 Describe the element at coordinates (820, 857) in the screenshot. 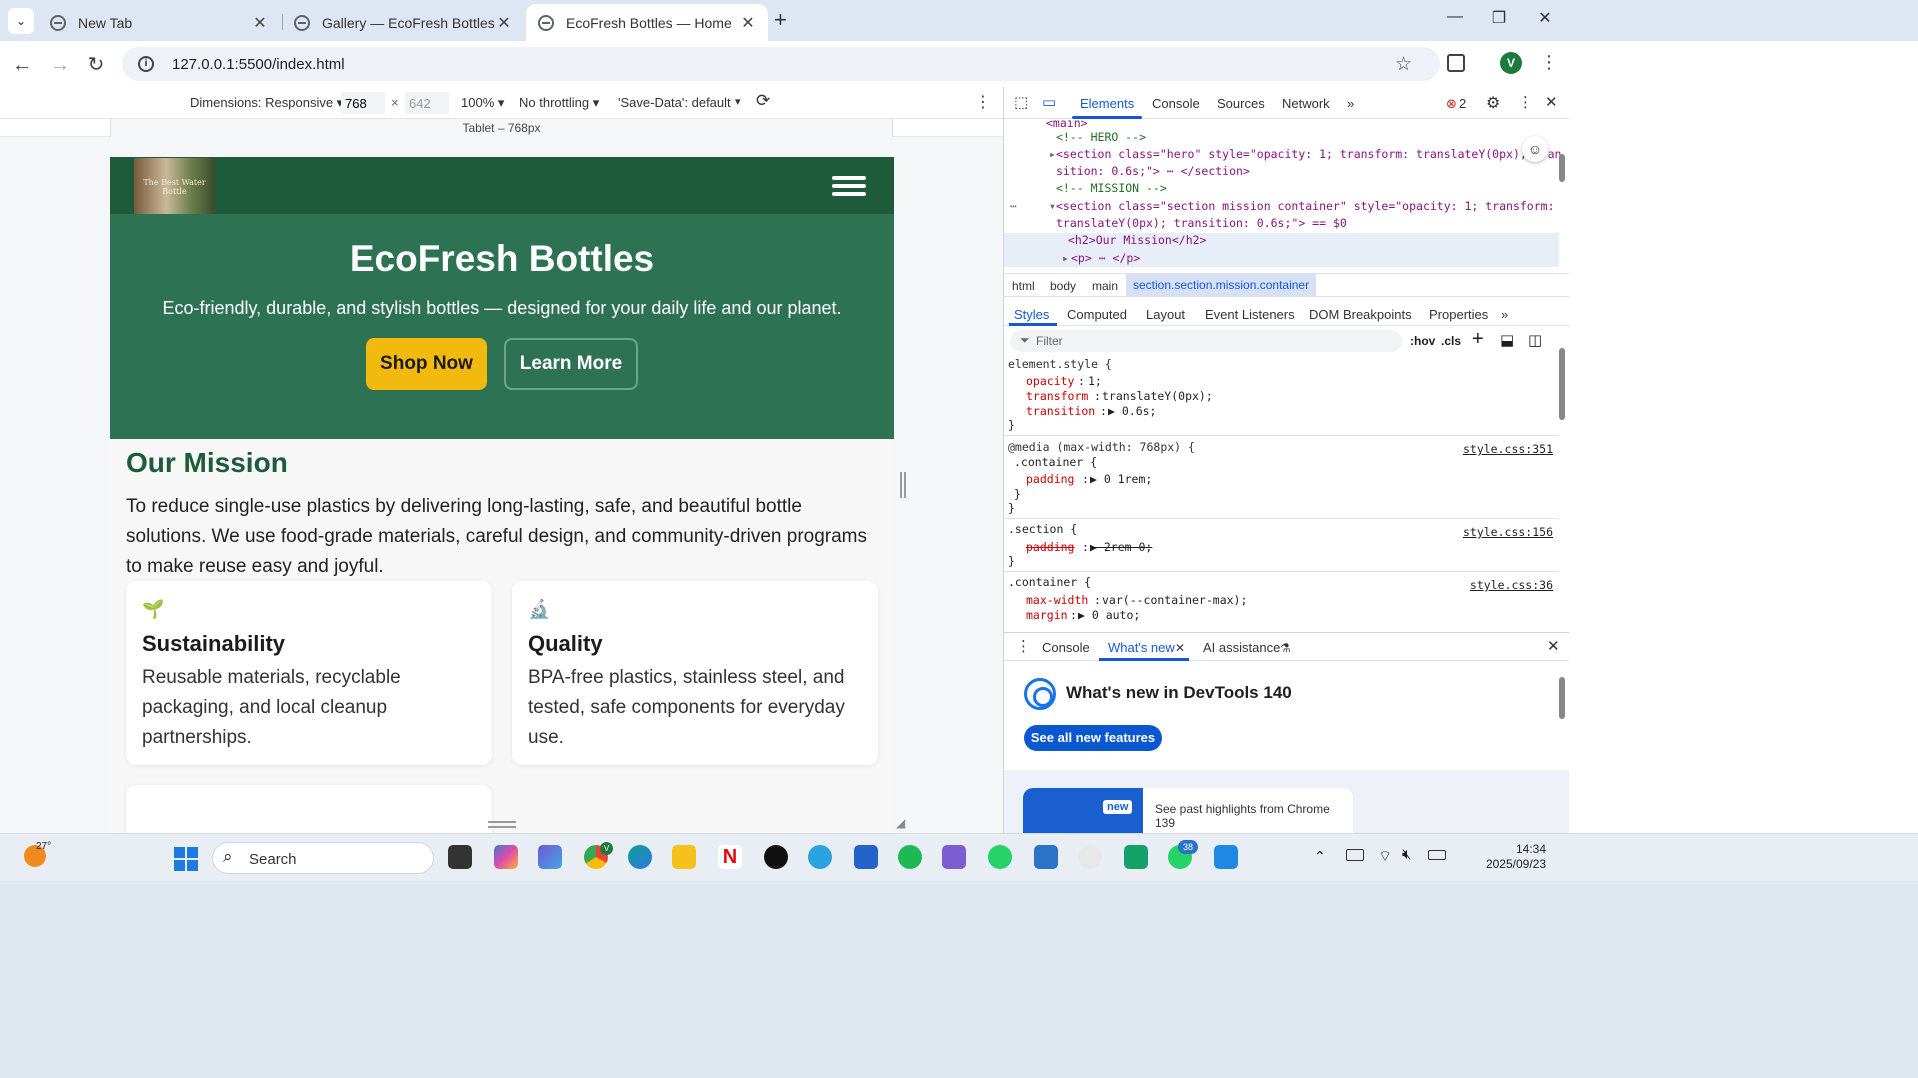

I see `telegram-icon` at that location.